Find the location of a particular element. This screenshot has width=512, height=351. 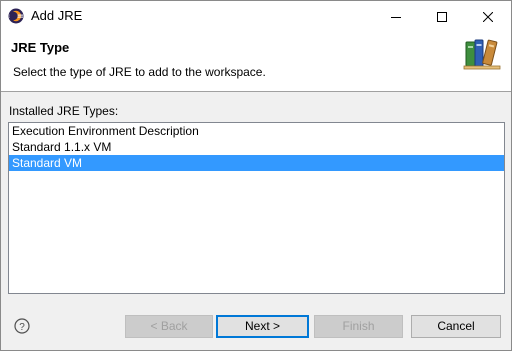

minimize-icon is located at coordinates (396, 17).